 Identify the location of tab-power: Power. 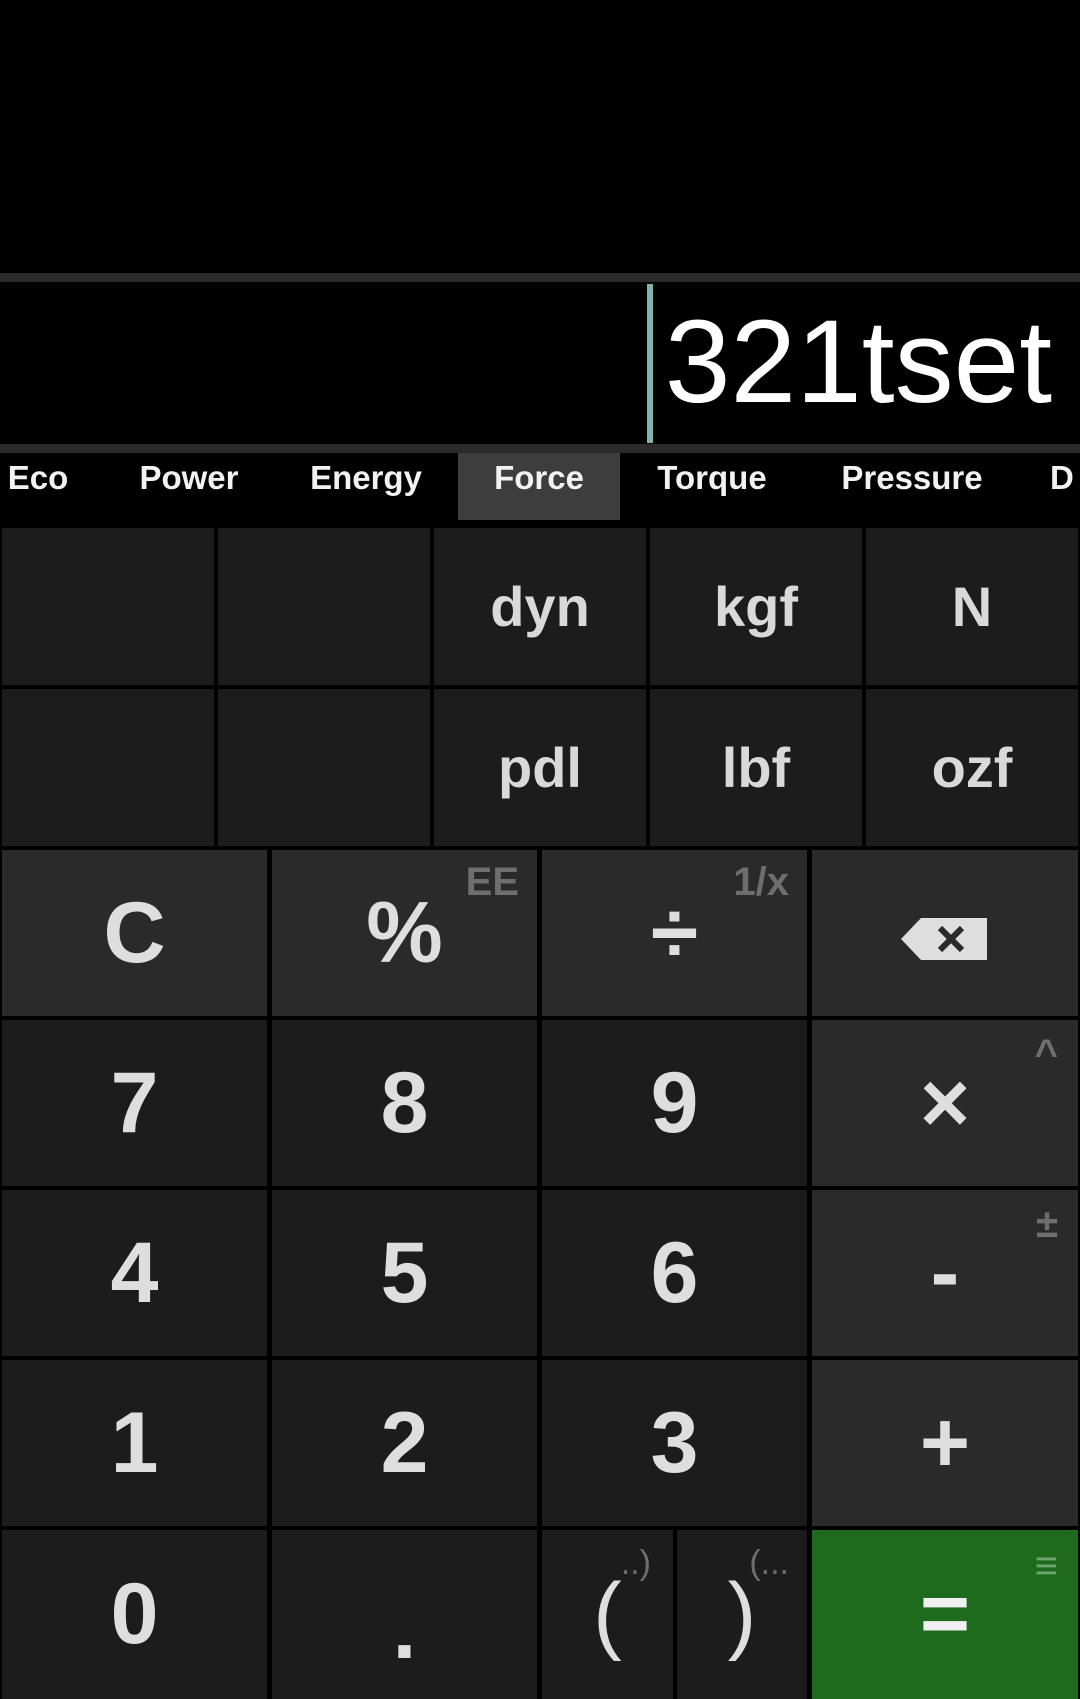
(189, 486).